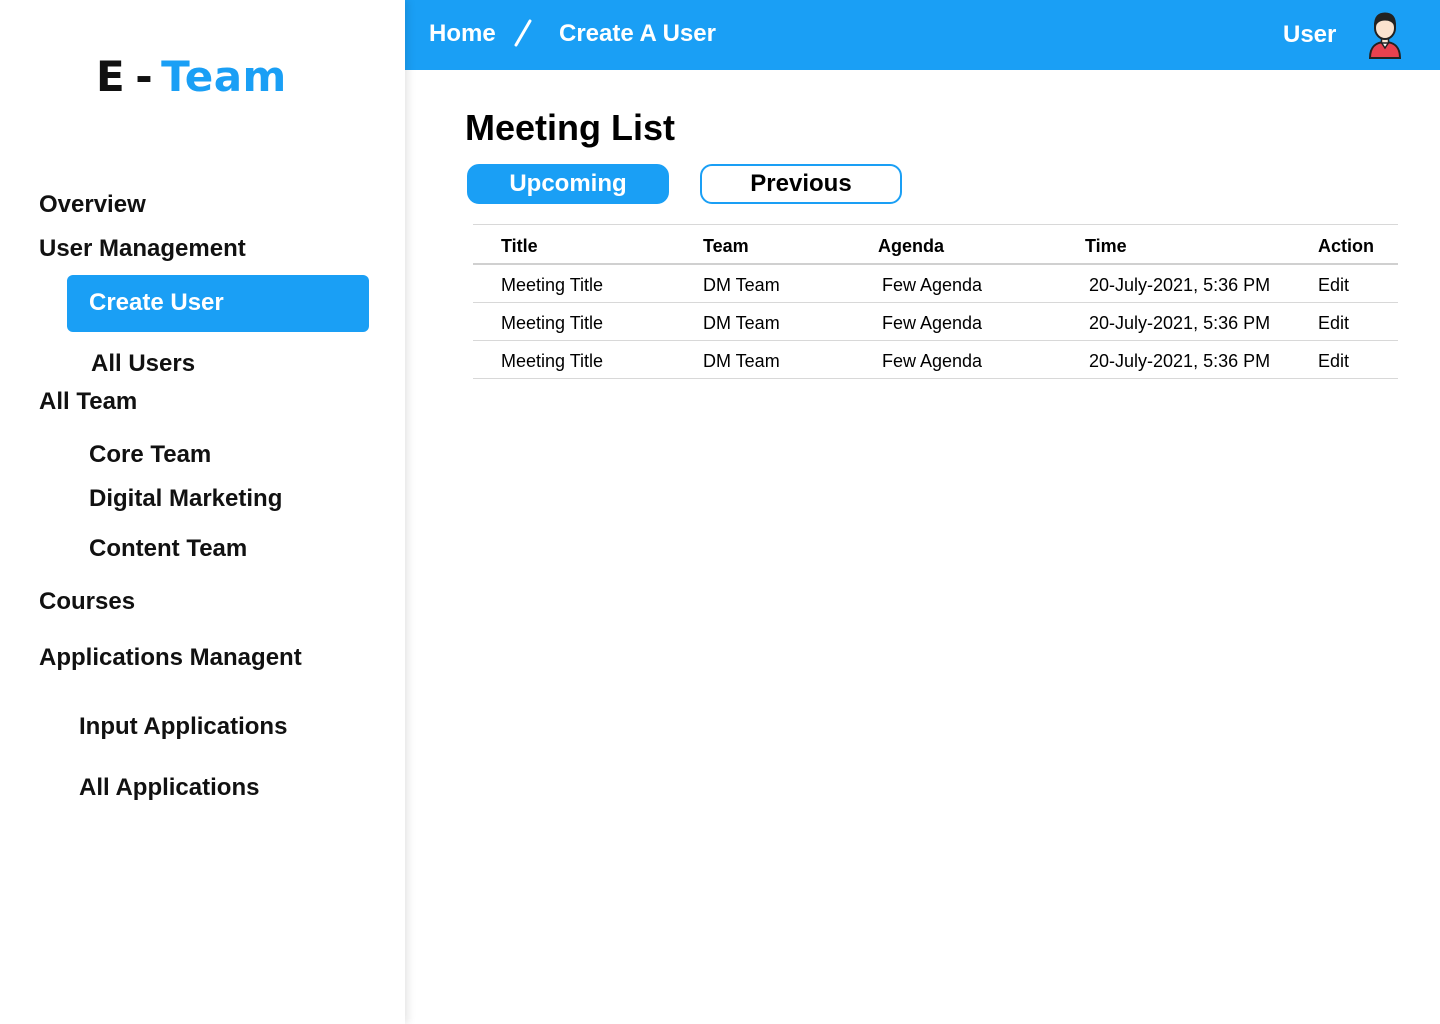 This screenshot has width=1440, height=1024. What do you see at coordinates (523, 33) in the screenshot?
I see `breadcrumb-separator-icon` at bounding box center [523, 33].